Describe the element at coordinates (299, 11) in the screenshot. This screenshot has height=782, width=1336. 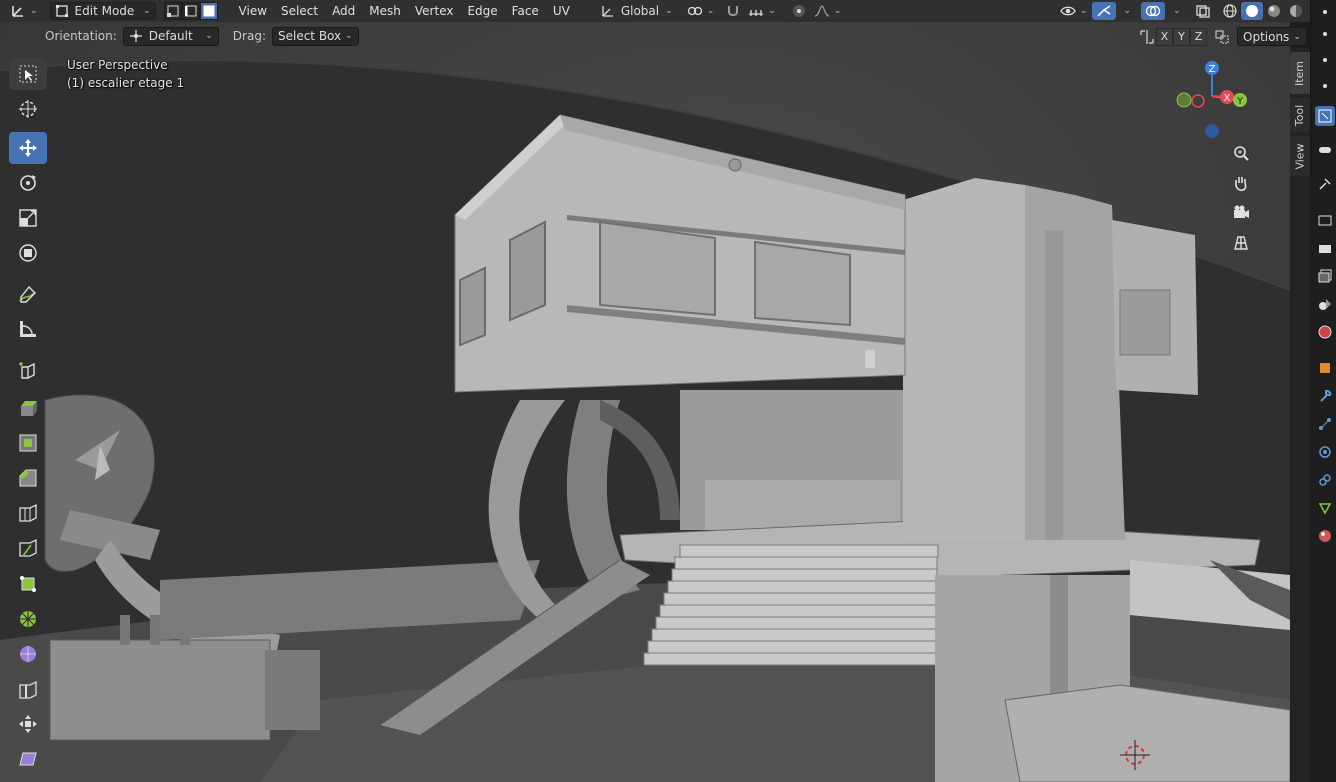
I see `menu-select: Select` at that location.